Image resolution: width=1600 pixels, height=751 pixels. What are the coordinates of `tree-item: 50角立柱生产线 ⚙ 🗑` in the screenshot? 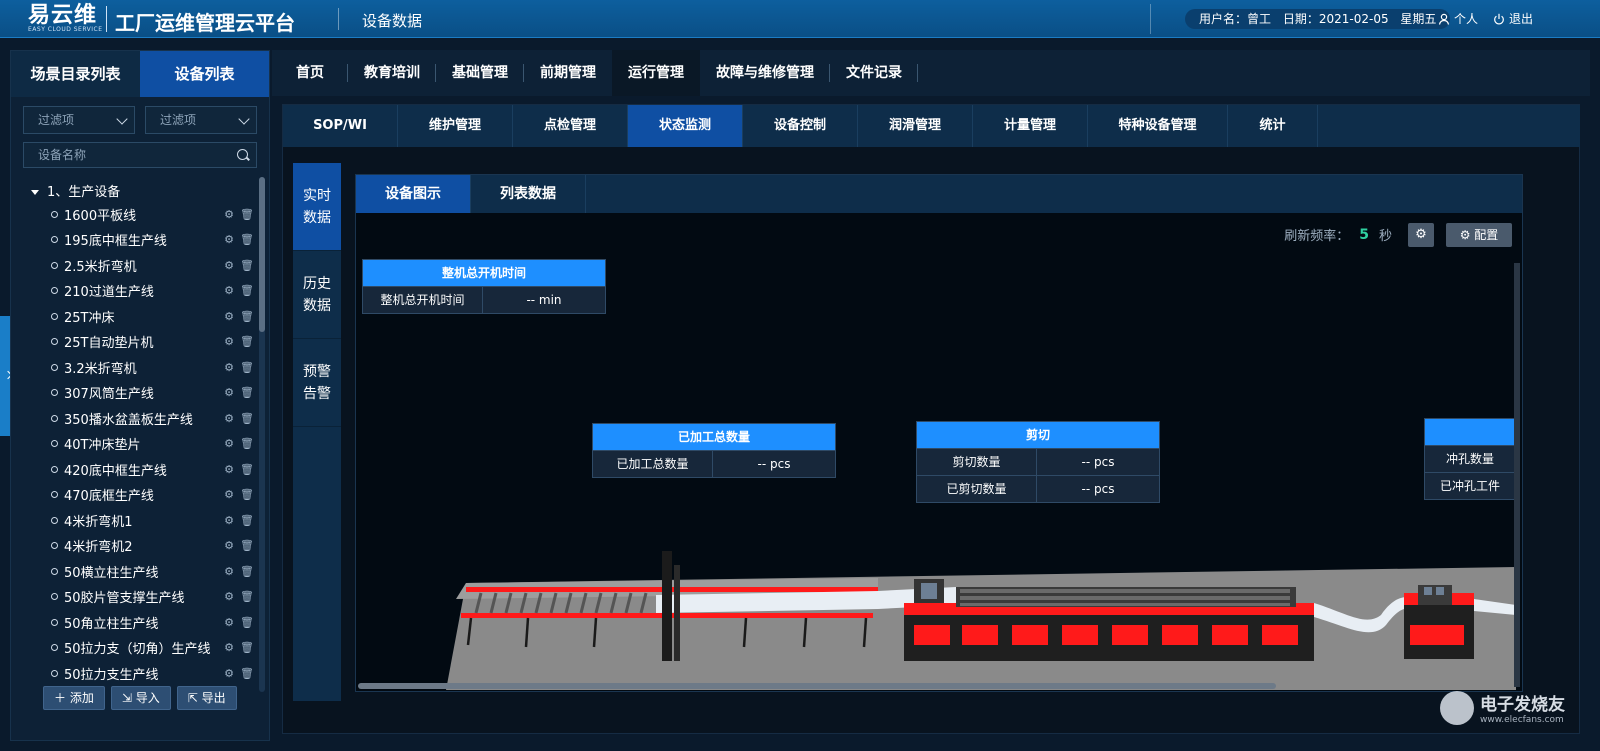 It's located at (153, 622).